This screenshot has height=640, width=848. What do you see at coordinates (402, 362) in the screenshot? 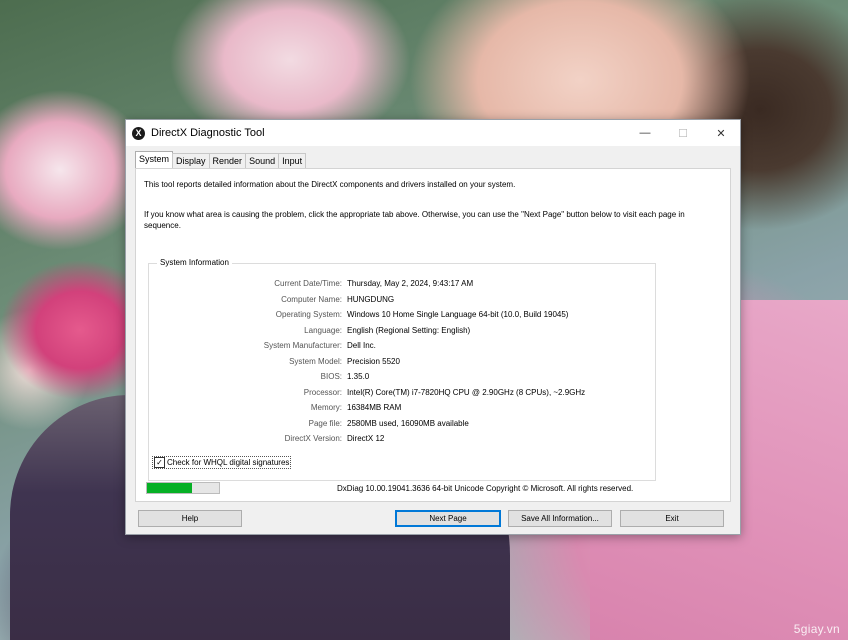
I see `info-row: System Model: Precision 5520` at bounding box center [402, 362].